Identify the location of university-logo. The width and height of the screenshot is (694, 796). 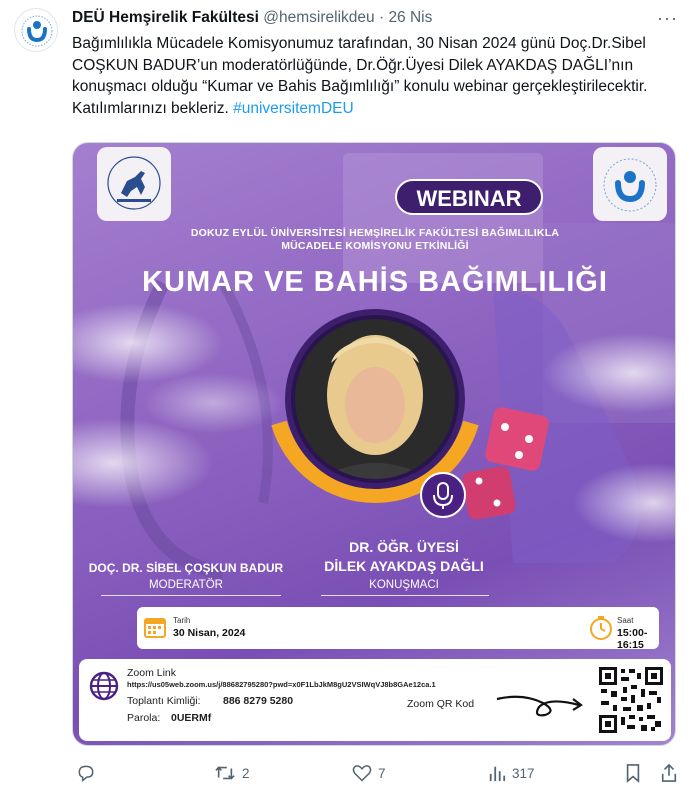
(134, 184).